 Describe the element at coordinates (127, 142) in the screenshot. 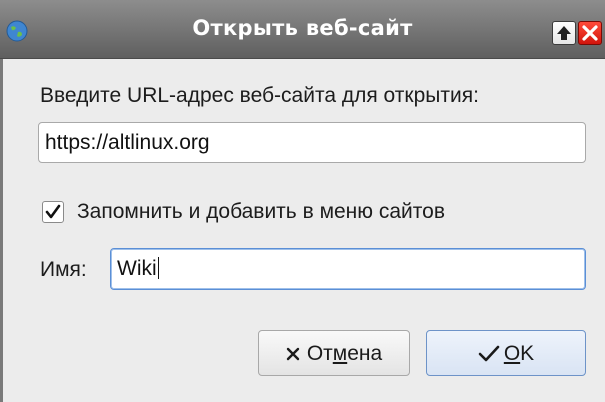

I see `url-input-value: https://altlinux.org` at that location.